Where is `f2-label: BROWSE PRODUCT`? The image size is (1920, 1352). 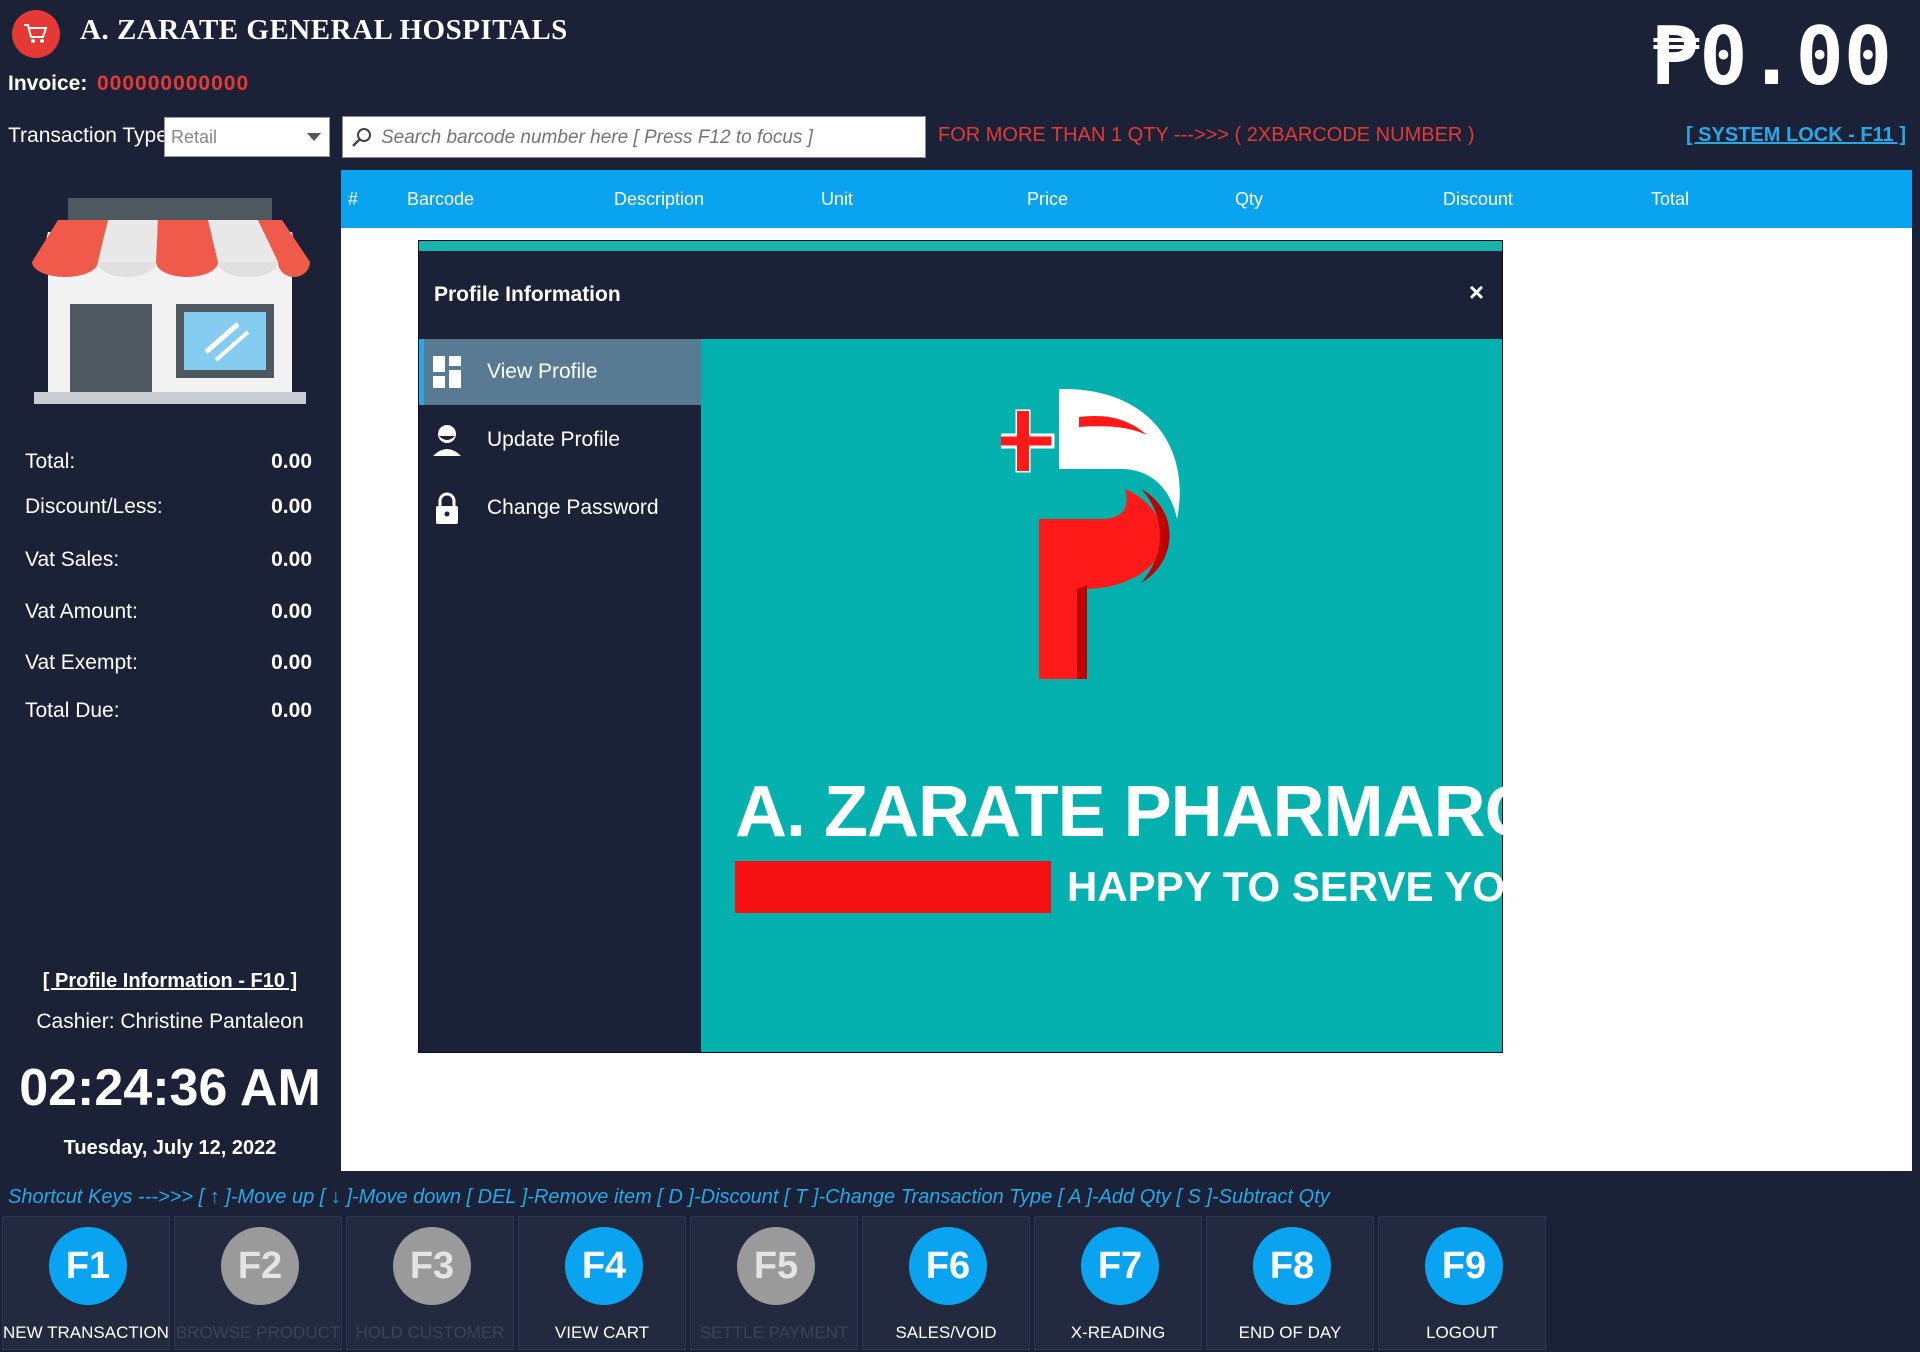
f2-label: BROWSE PRODUCT is located at coordinates (258, 1332).